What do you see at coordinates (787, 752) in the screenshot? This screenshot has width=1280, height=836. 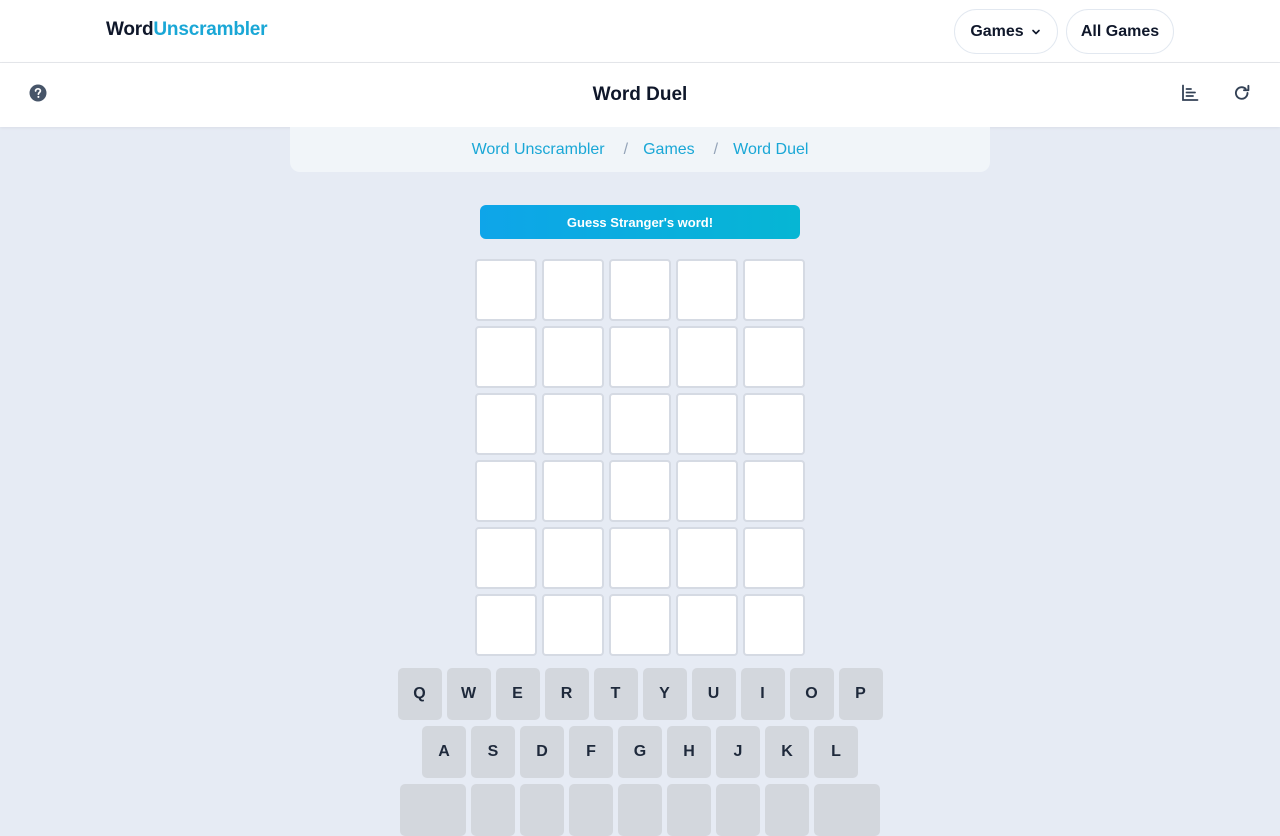 I see `key-k: K` at bounding box center [787, 752].